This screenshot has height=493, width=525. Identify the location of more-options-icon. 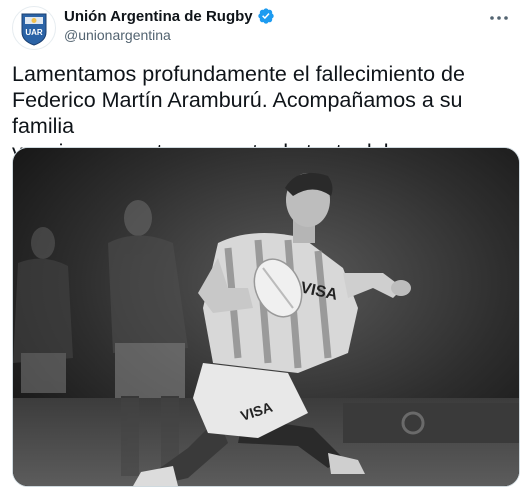
(499, 18).